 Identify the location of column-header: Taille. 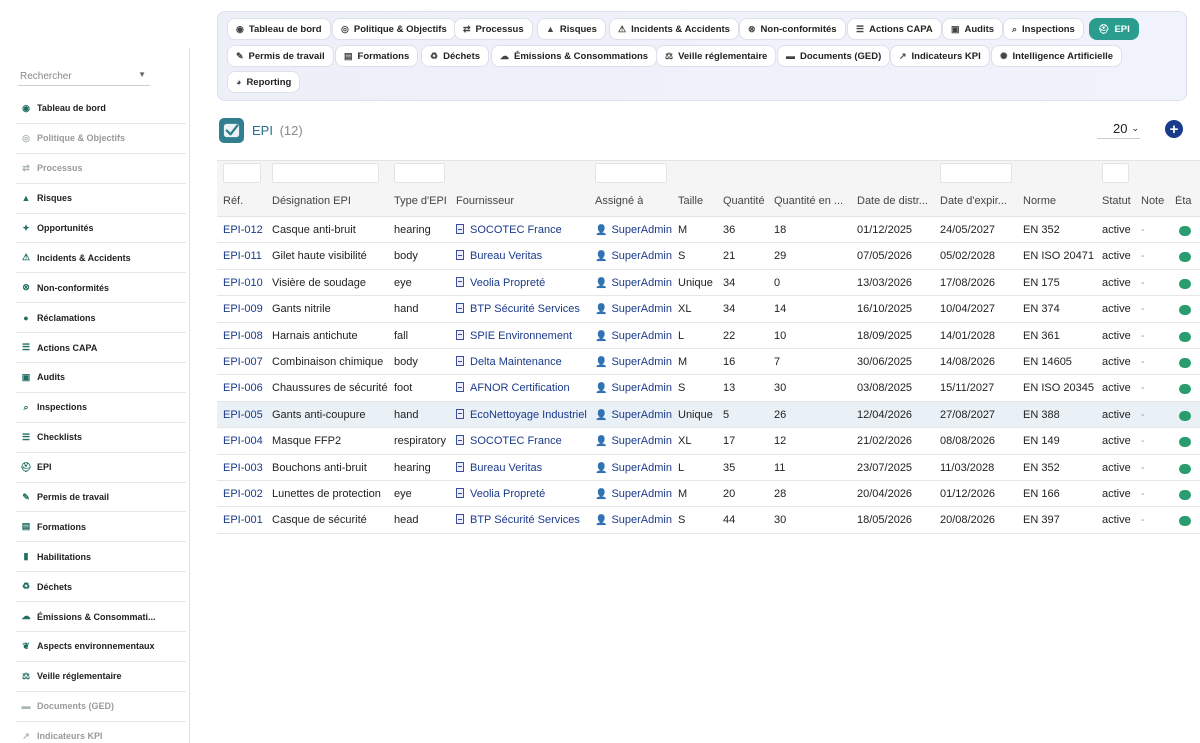
(690, 201).